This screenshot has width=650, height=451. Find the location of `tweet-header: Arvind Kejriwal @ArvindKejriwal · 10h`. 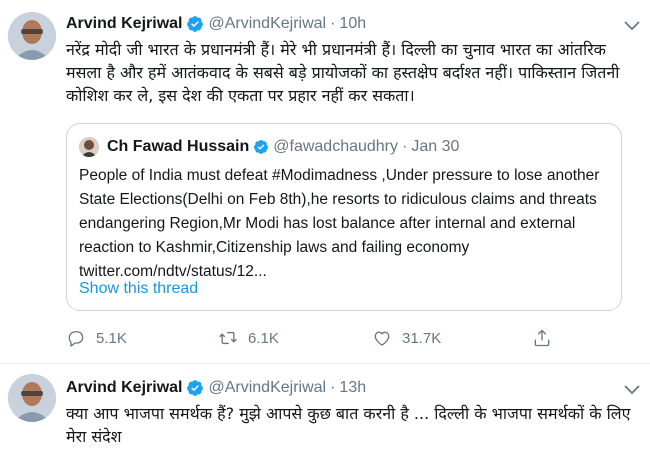

tweet-header: Arvind Kejriwal @ArvindKejriwal · 10h is located at coordinates (216, 24).